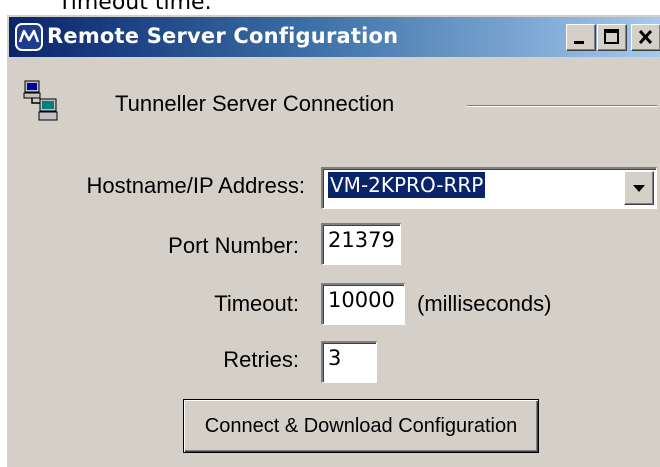  I want to click on port-input: 21379, so click(361, 244).